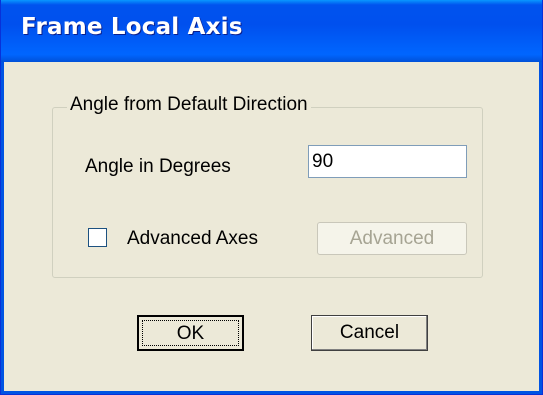  Describe the element at coordinates (392, 238) in the screenshot. I see `advanced-button: Advanced` at that location.